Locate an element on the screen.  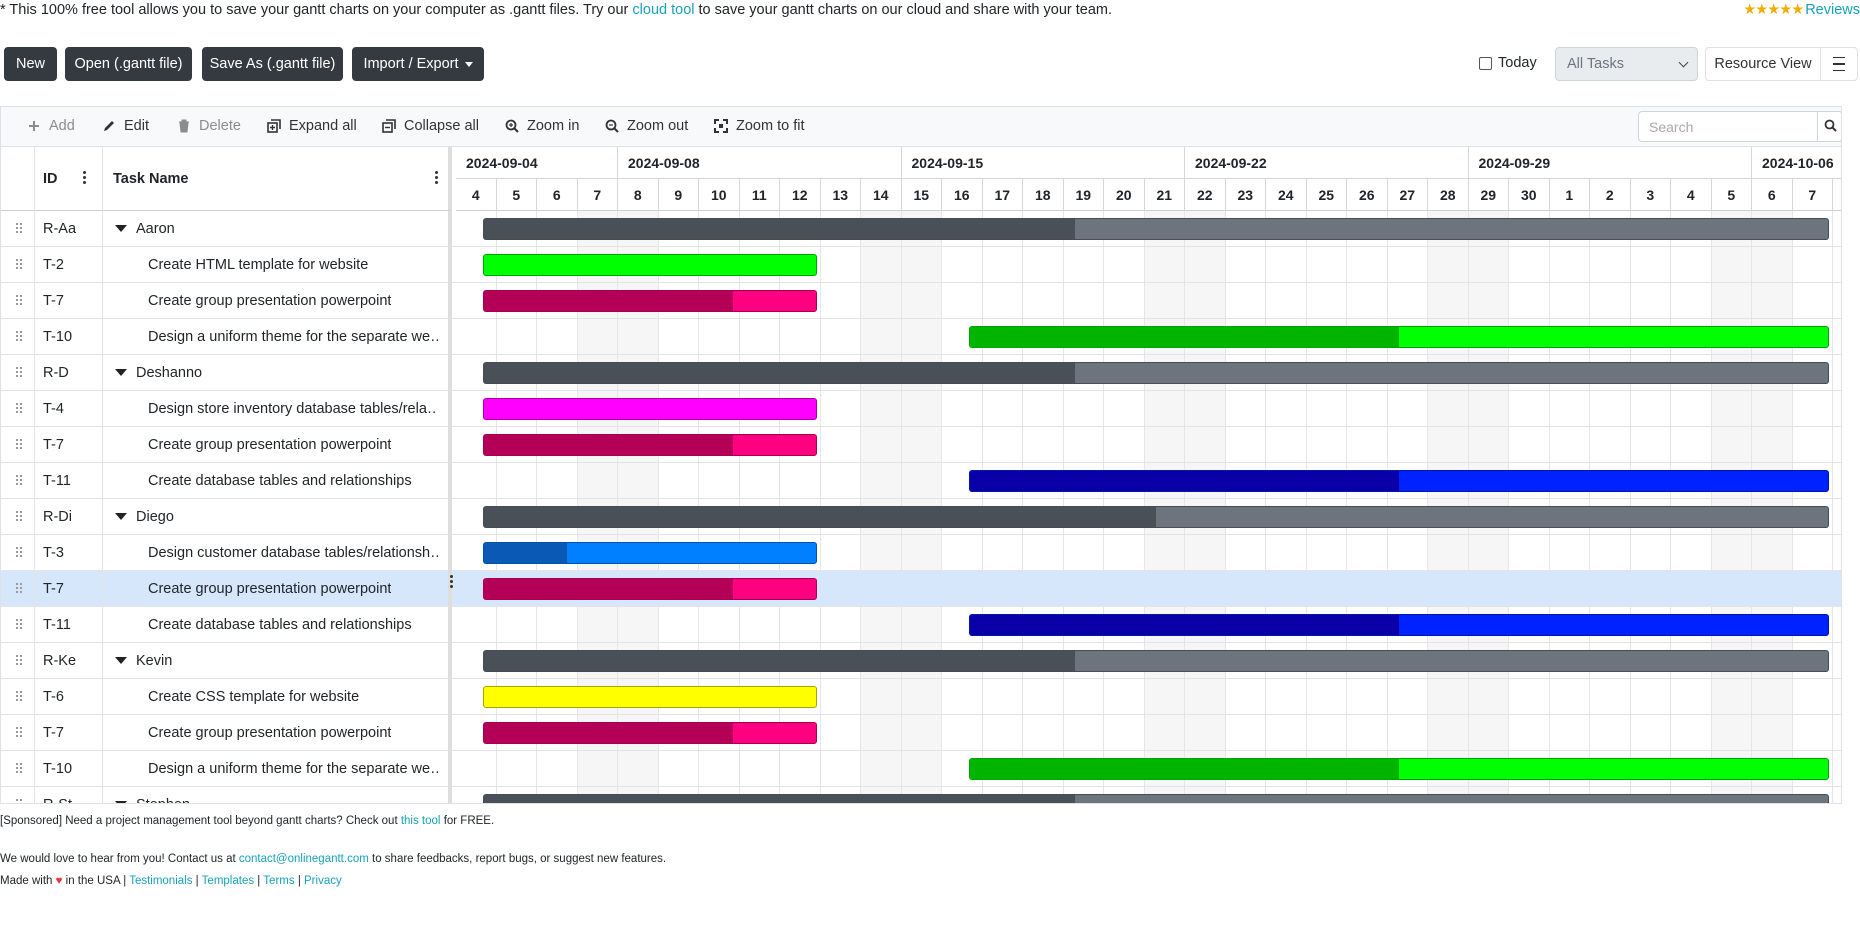
resource-group-row: R-D Deshanno is located at coordinates (921, 373).